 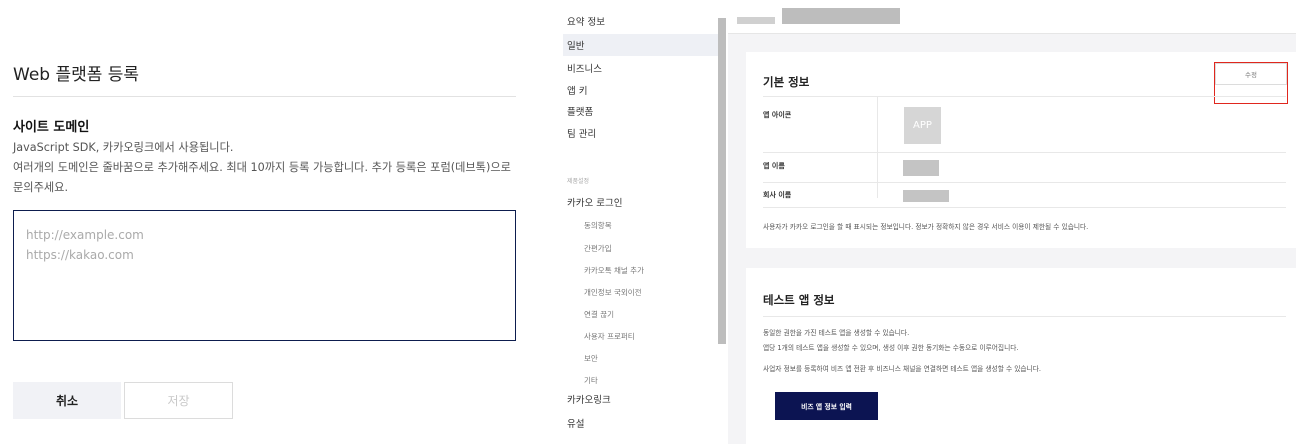 I want to click on basic-info-title: 기본 정보, so click(x=786, y=82).